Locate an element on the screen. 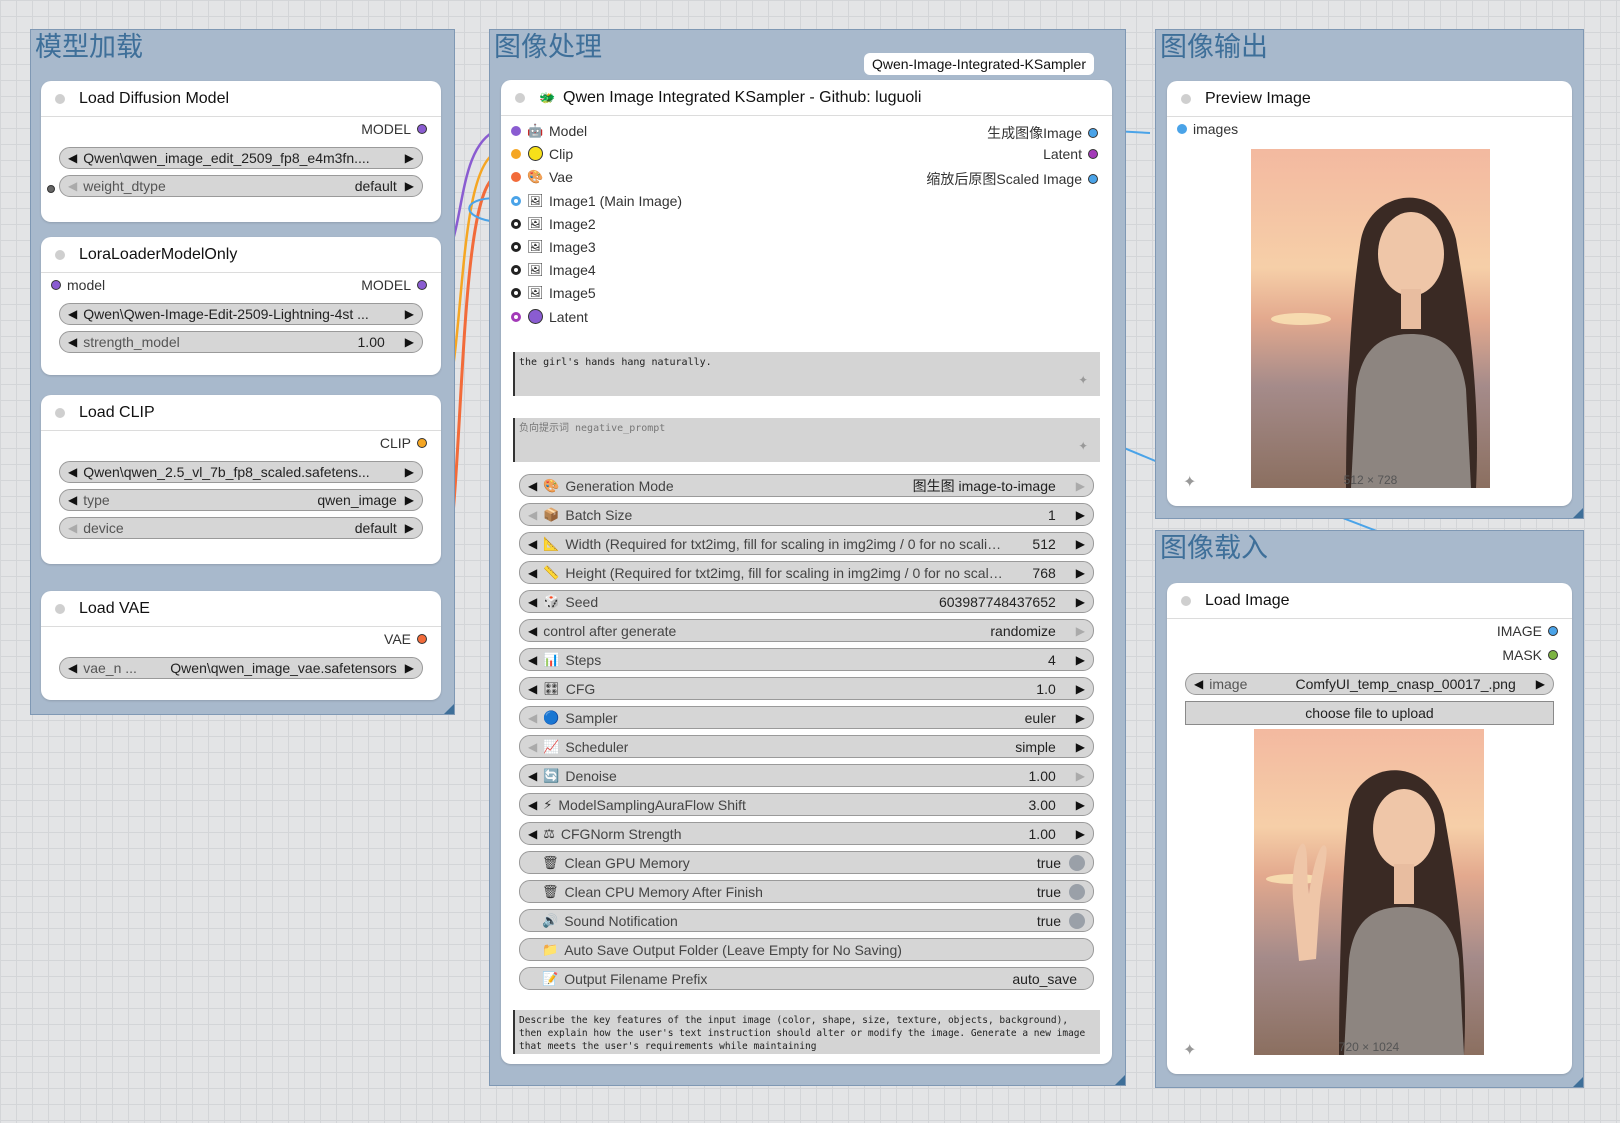  input-pin-images is located at coordinates (1182, 129).